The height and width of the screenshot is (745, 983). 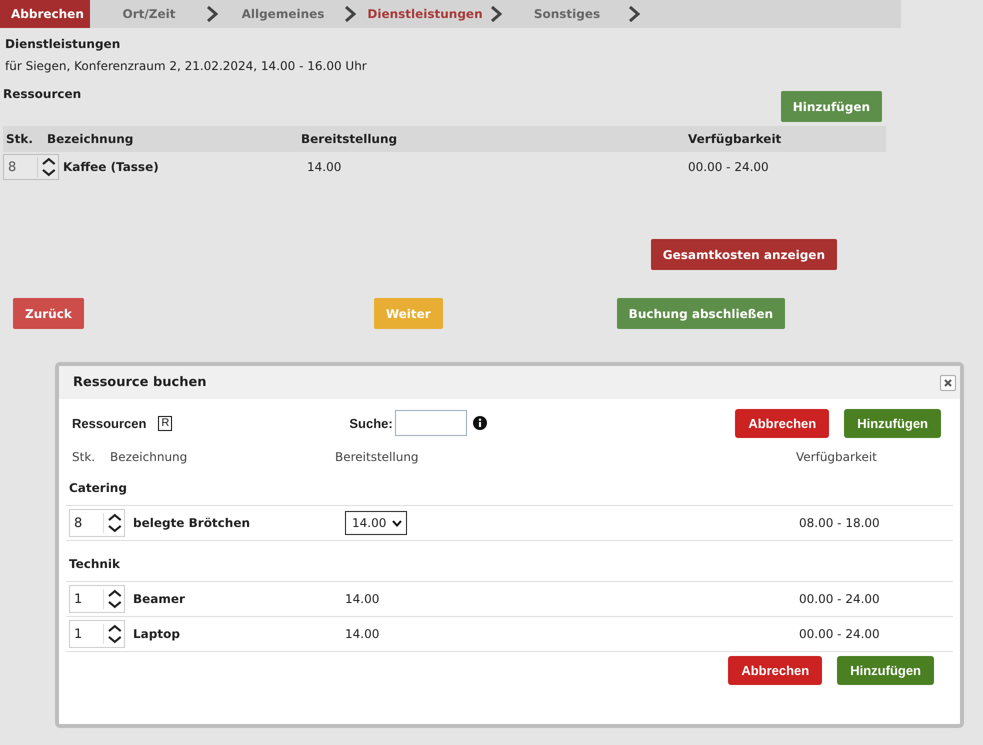 What do you see at coordinates (140, 382) in the screenshot?
I see `dialog-title: Ressource buchen` at bounding box center [140, 382].